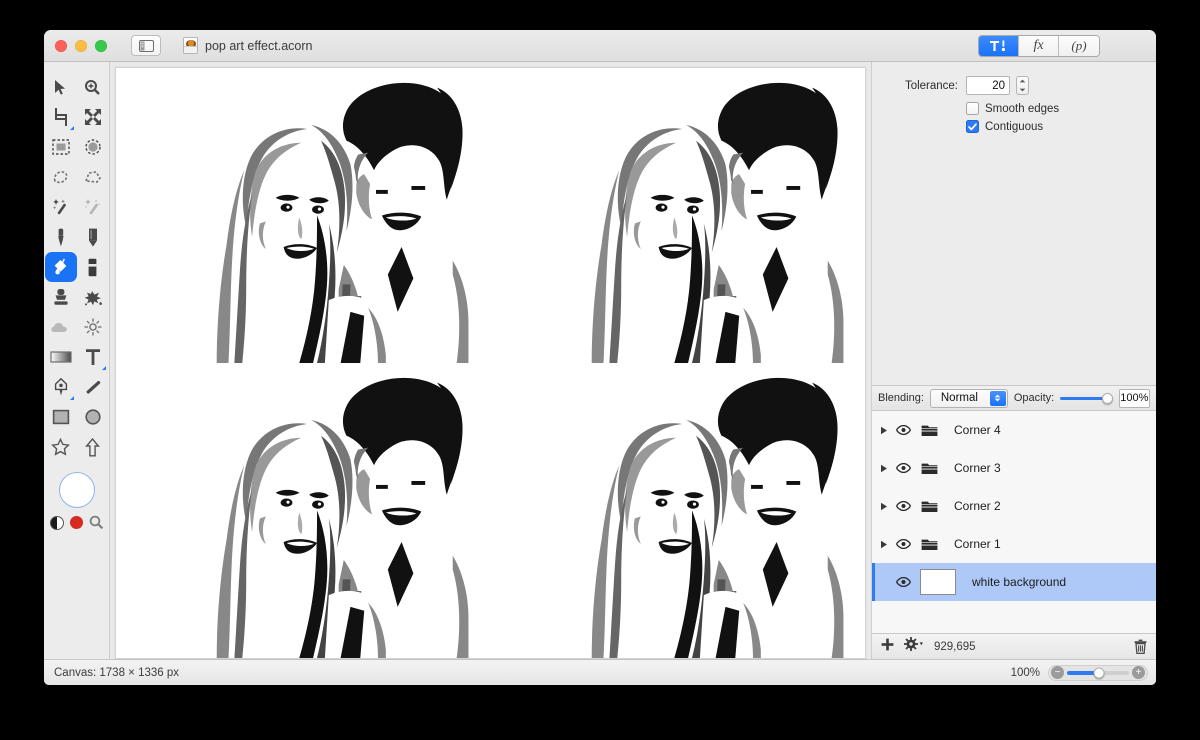  What do you see at coordinates (968, 398) in the screenshot?
I see `blending-mode-popup: Normal` at bounding box center [968, 398].